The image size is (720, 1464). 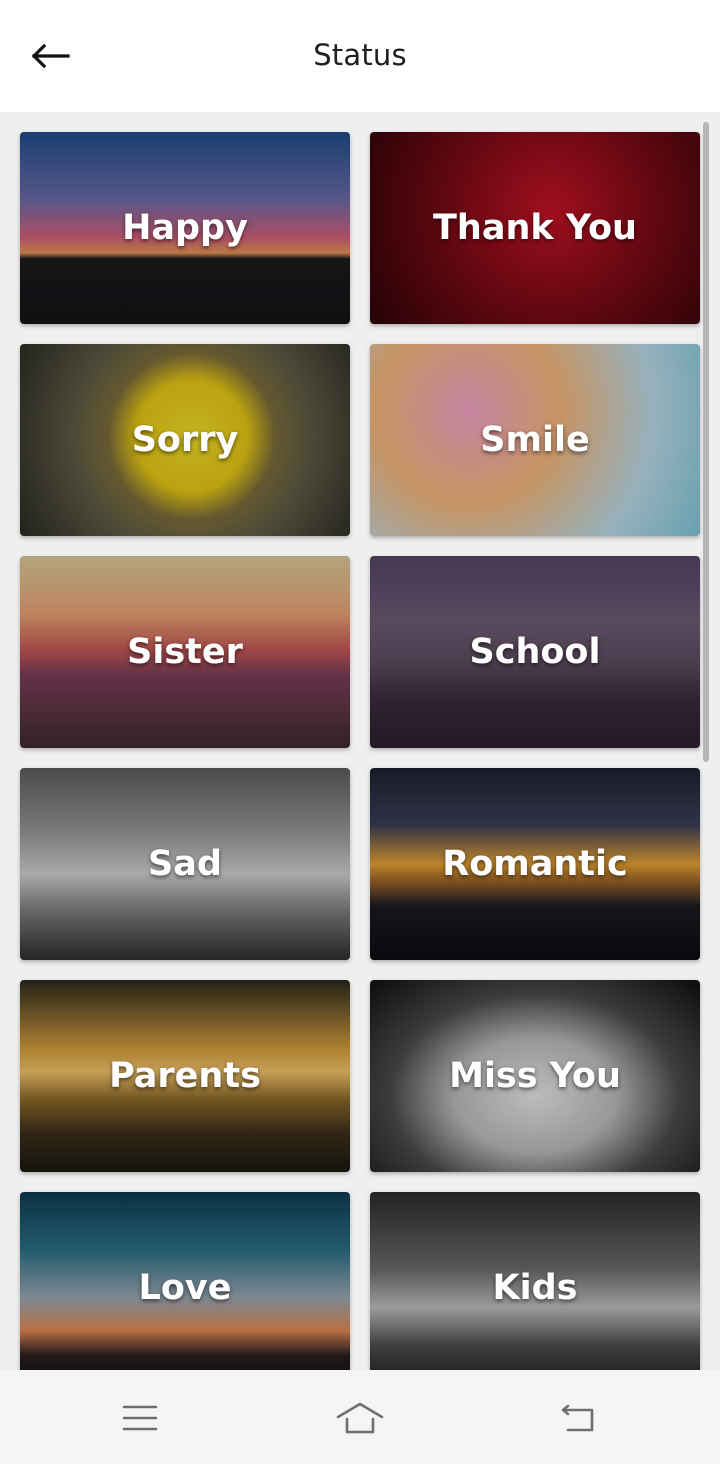 I want to click on home-icon, so click(x=360, y=1418).